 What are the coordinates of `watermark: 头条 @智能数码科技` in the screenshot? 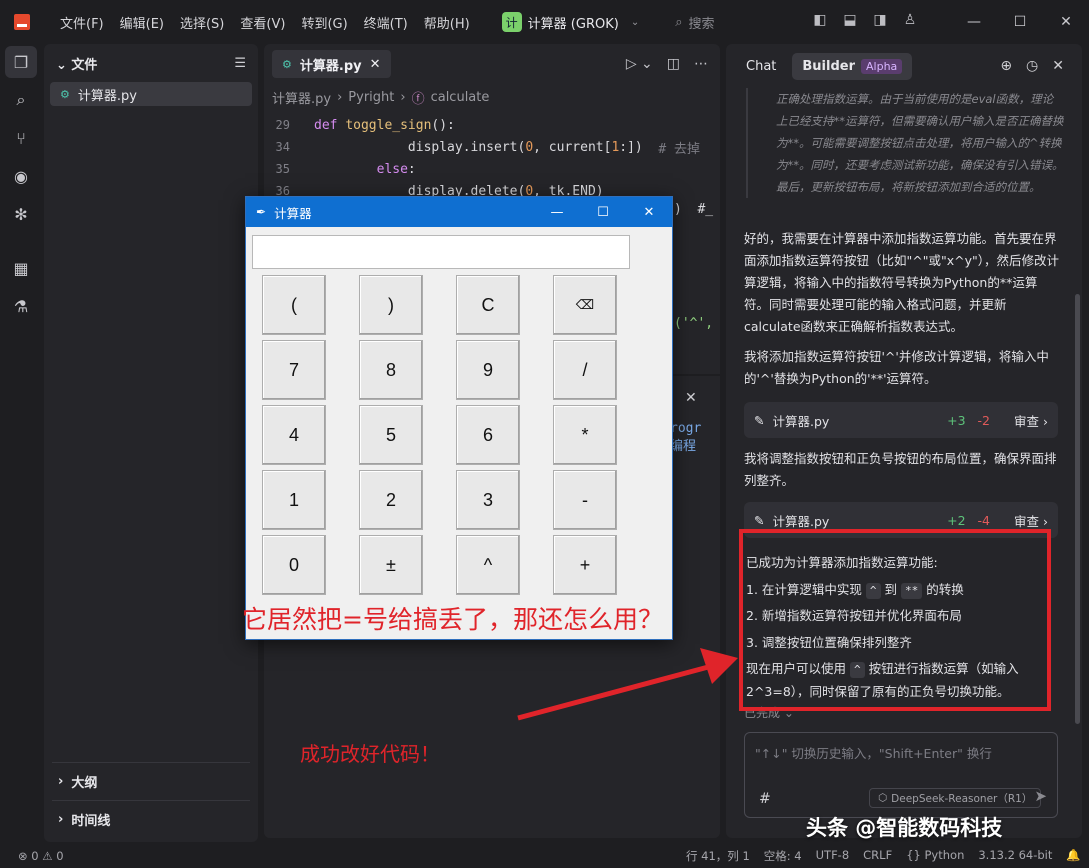 It's located at (904, 828).